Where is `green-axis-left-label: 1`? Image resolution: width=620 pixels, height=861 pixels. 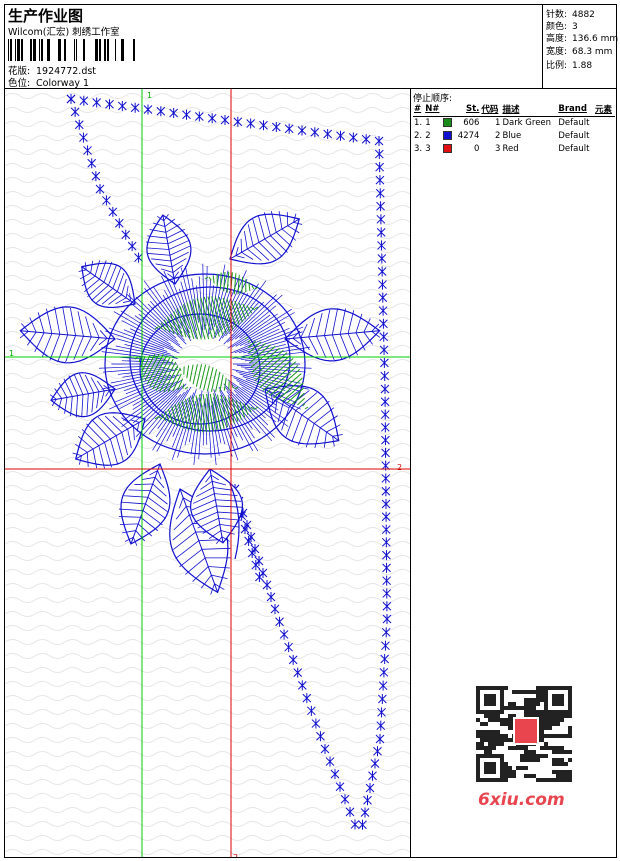 green-axis-left-label: 1 is located at coordinates (12, 353).